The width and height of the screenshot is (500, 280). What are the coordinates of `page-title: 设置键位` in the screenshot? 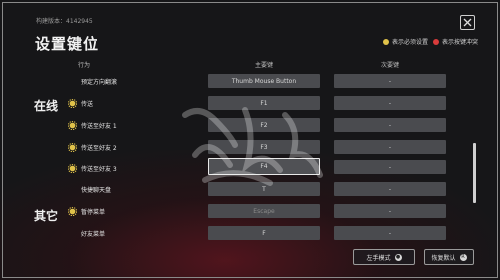 It's located at (67, 44).